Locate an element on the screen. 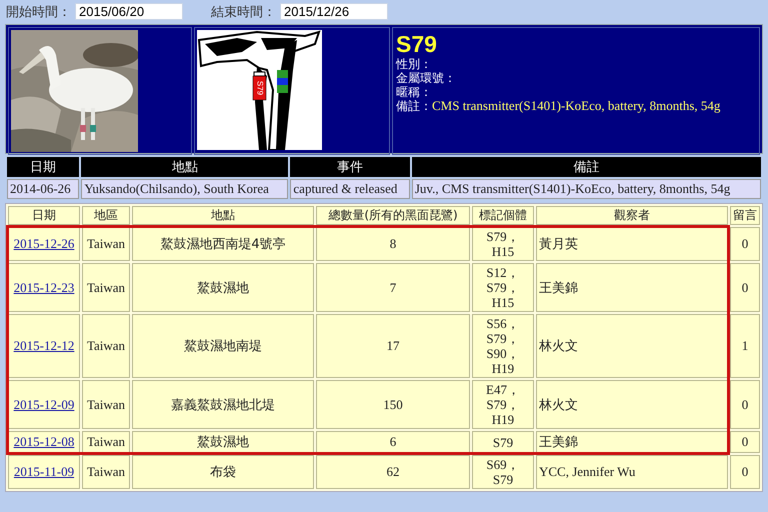  column-header: 標記個體 is located at coordinates (503, 215).